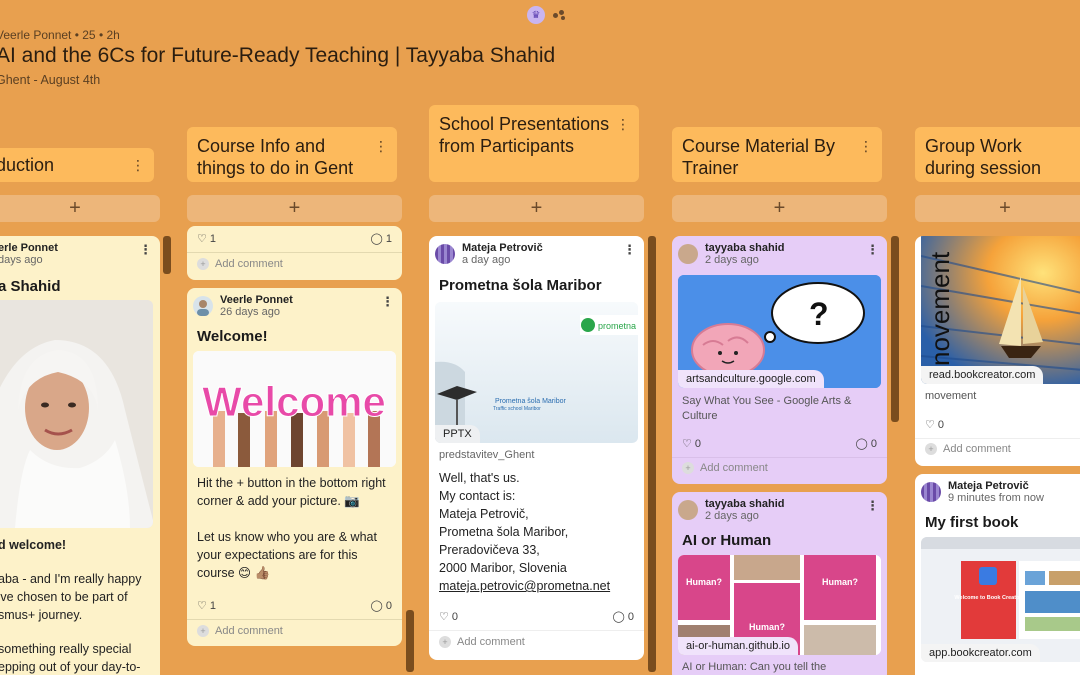 The height and width of the screenshot is (675, 1080). What do you see at coordinates (536, 15) in the screenshot?
I see `padlet-logo-icon: ♛` at bounding box center [536, 15].